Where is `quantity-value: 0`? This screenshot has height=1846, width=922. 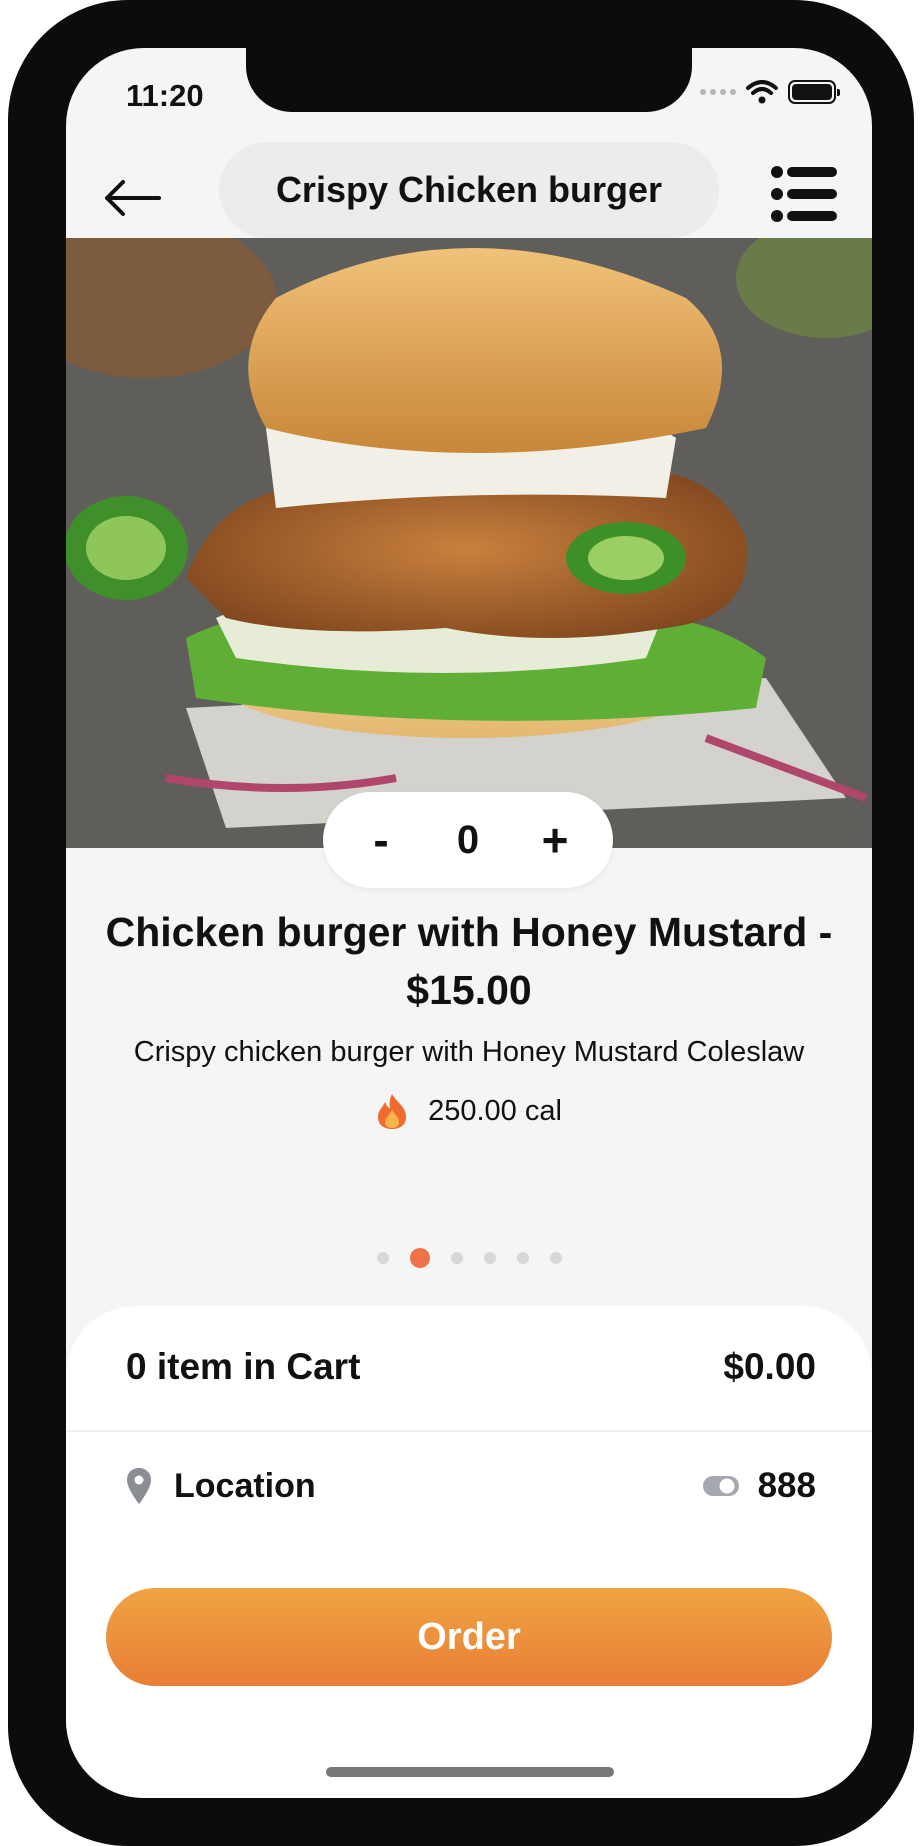 quantity-value: 0 is located at coordinates (468, 839).